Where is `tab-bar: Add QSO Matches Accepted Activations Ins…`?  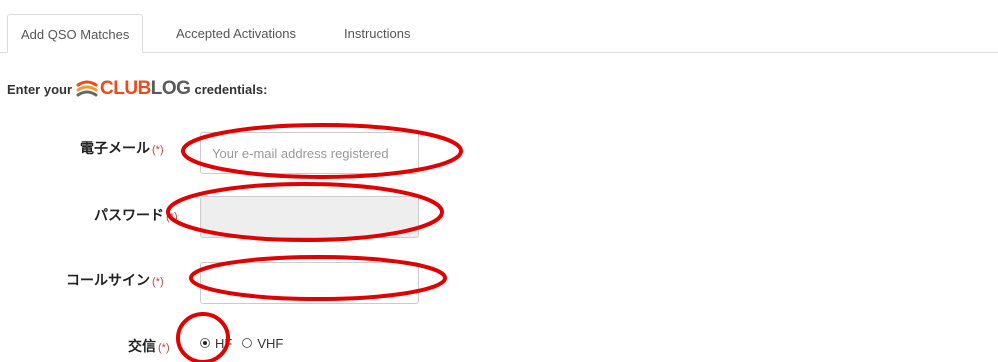 tab-bar: Add QSO Matches Accepted Activations Ins… is located at coordinates (499, 26).